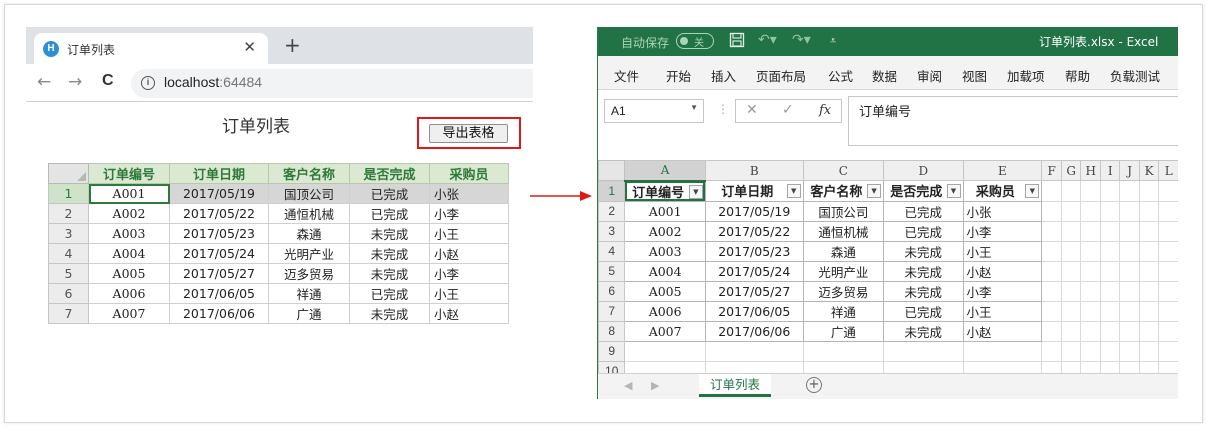  I want to click on header-cell: 订单日期 ▼, so click(754, 191).